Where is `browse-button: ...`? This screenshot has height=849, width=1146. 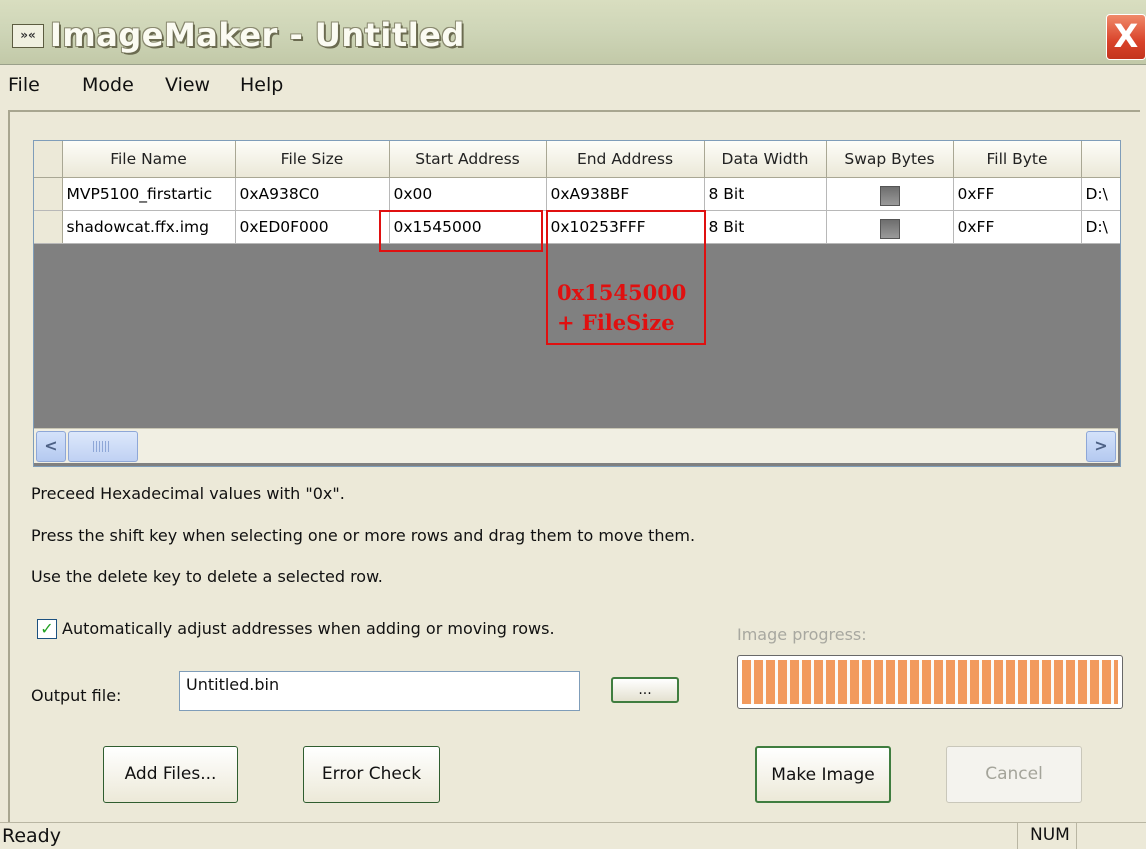
browse-button: ... is located at coordinates (645, 690).